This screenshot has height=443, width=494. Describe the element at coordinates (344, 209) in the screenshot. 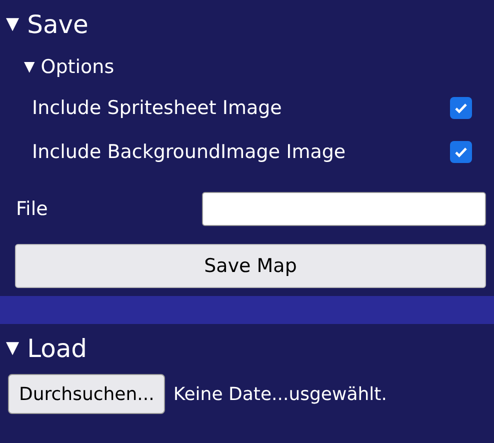

I see `file-field` at that location.